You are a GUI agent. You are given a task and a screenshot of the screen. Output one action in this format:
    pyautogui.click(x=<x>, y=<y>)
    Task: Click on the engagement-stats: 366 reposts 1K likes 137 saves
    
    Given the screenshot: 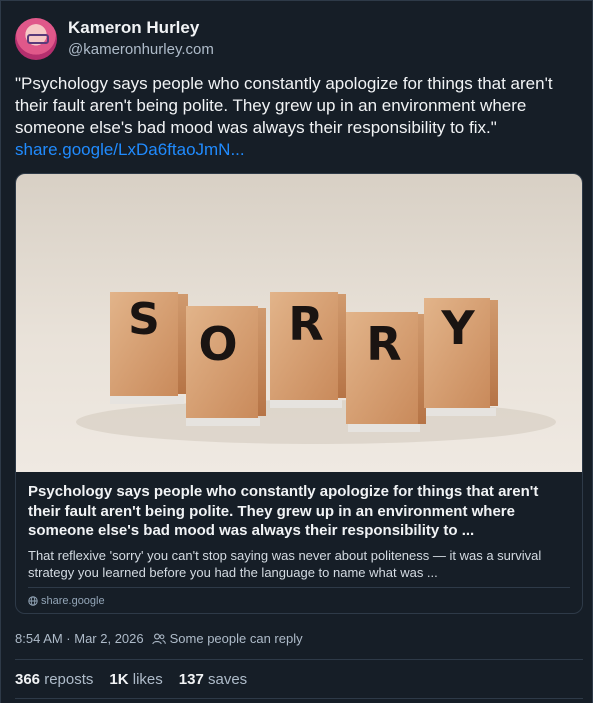 What is the action you would take?
    pyautogui.click(x=139, y=679)
    